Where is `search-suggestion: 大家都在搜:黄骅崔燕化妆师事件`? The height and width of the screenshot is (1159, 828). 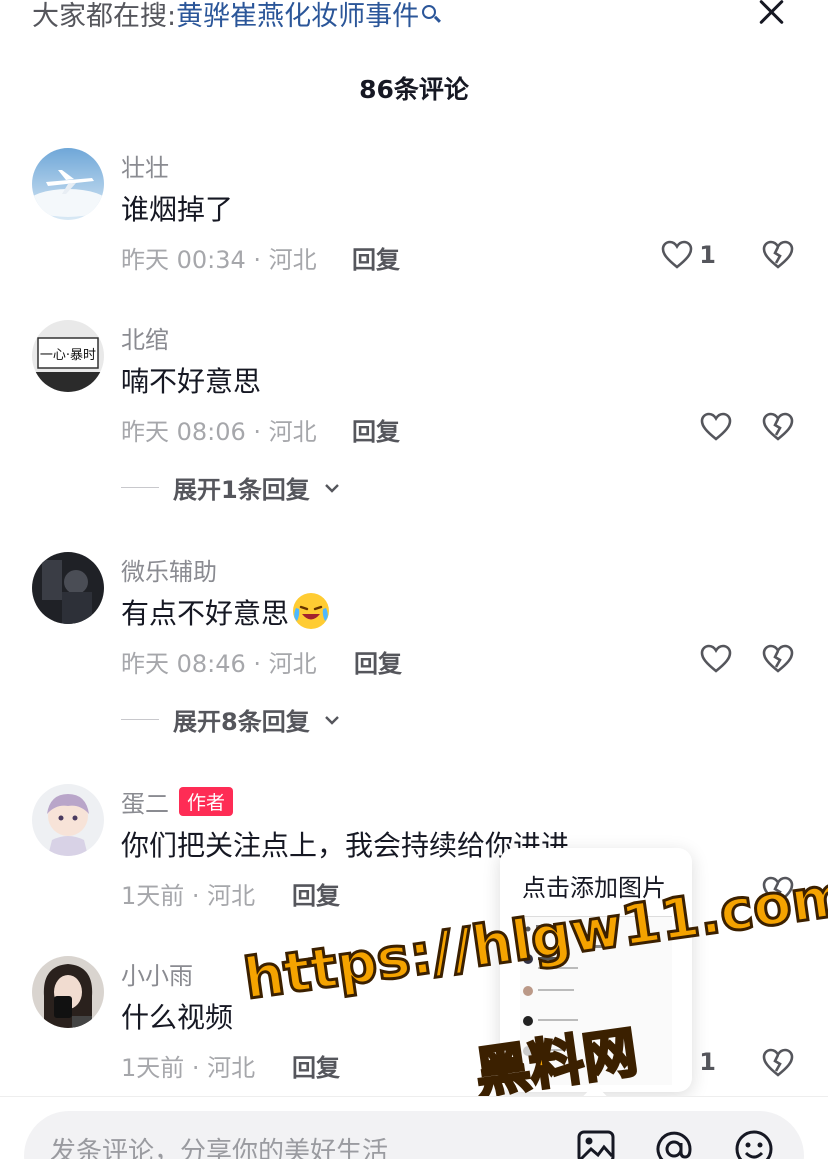
search-suggestion: 大家都在搜:黄骅崔燕化妆师事件 is located at coordinates (234, 16).